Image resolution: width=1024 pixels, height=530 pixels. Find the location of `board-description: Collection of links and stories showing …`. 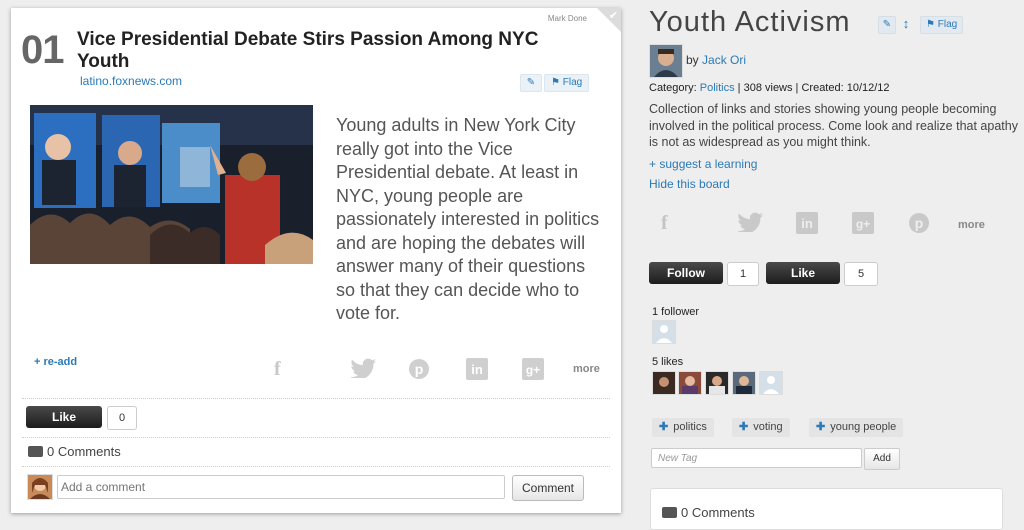

board-description: Collection of links and stories showing … is located at coordinates (833, 125).